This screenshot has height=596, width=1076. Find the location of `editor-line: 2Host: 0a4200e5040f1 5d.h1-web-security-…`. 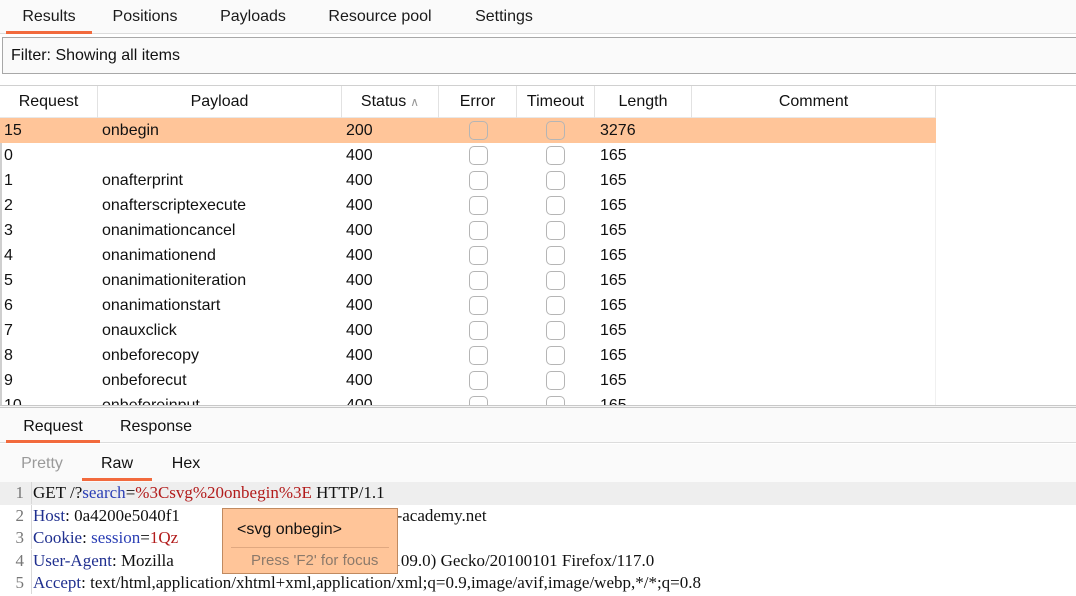

editor-line: 2Host: 0a4200e5040f1 5d.h1-web-security-… is located at coordinates (538, 516).